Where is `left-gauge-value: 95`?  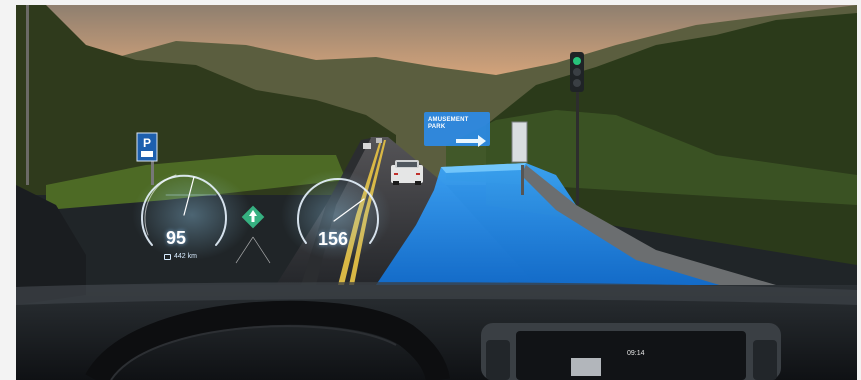
left-gauge-value: 95 is located at coordinates (176, 238).